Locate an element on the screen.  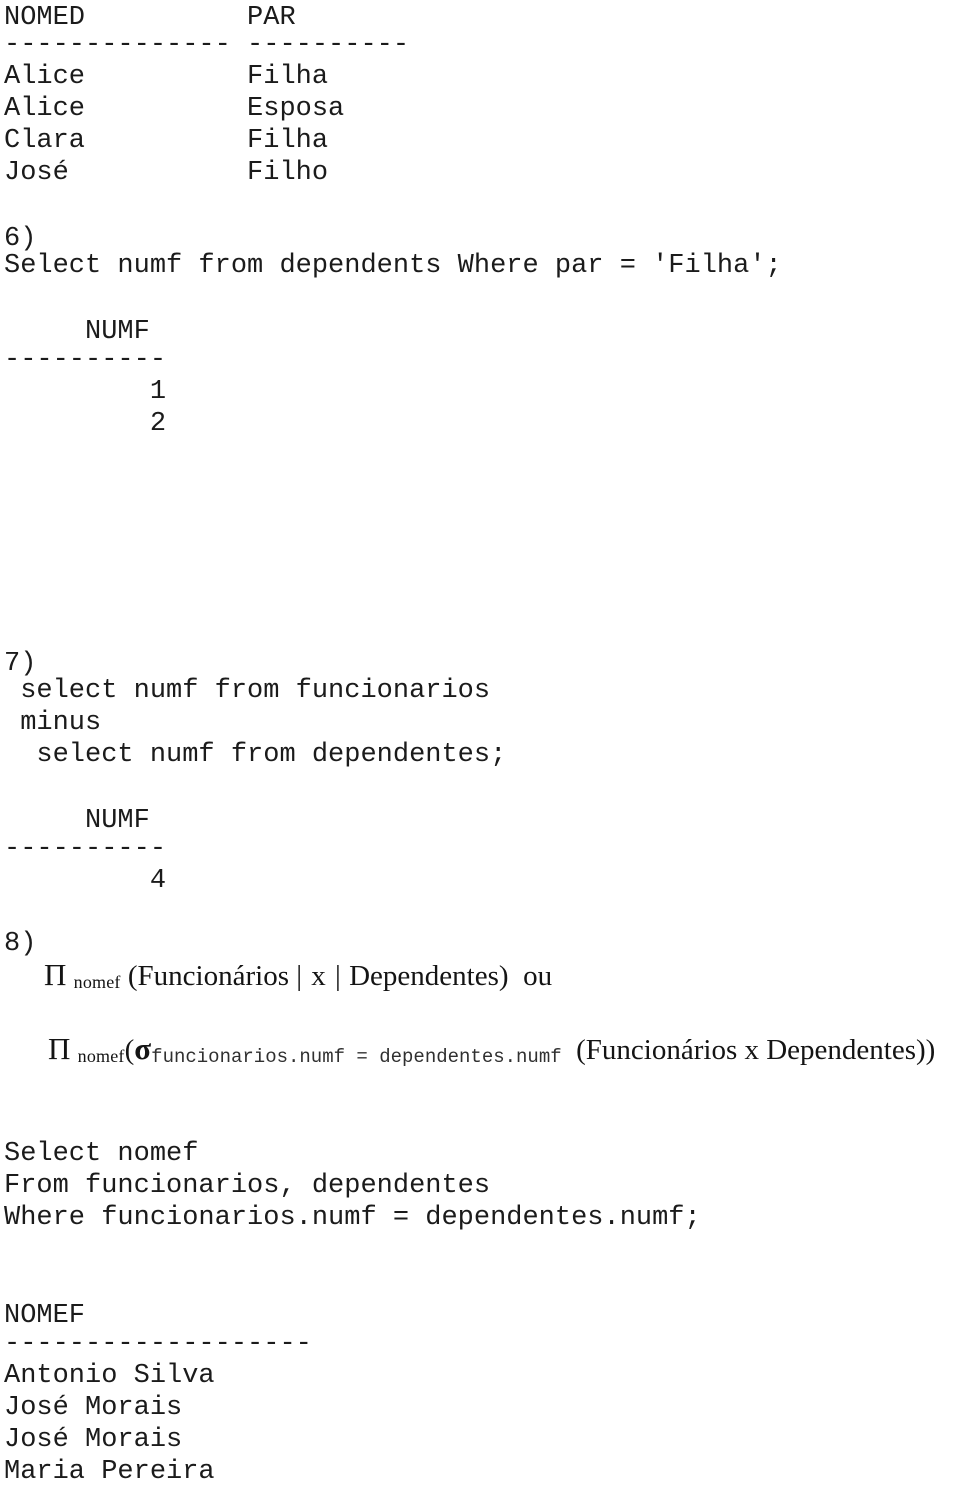
cartesian-product-expression: (Funcionários x Dependentes)) is located at coordinates (756, 1050).